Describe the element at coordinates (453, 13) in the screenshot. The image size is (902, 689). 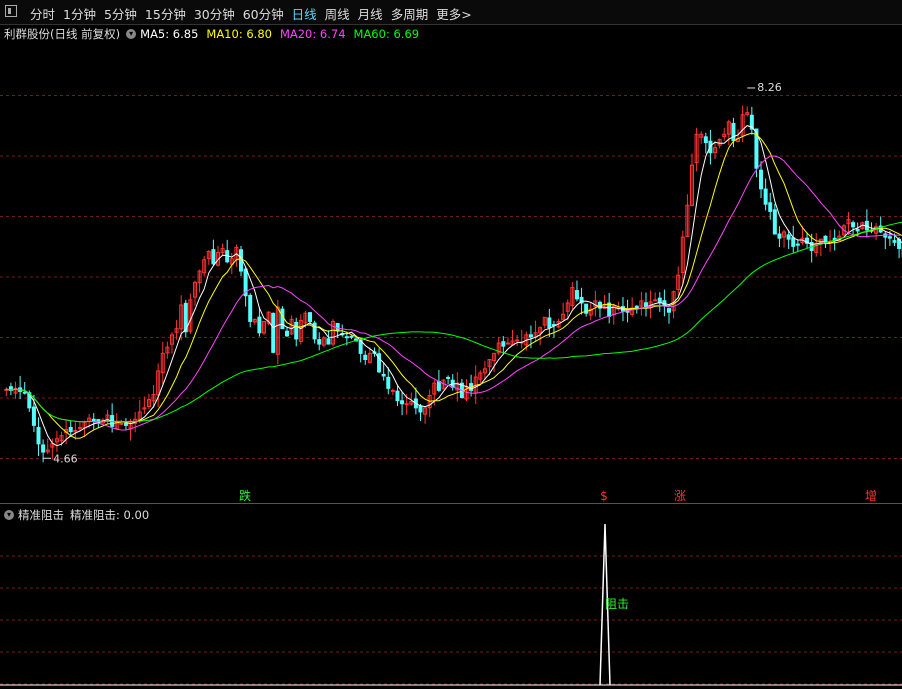
I see `tab-10: 更多>` at that location.